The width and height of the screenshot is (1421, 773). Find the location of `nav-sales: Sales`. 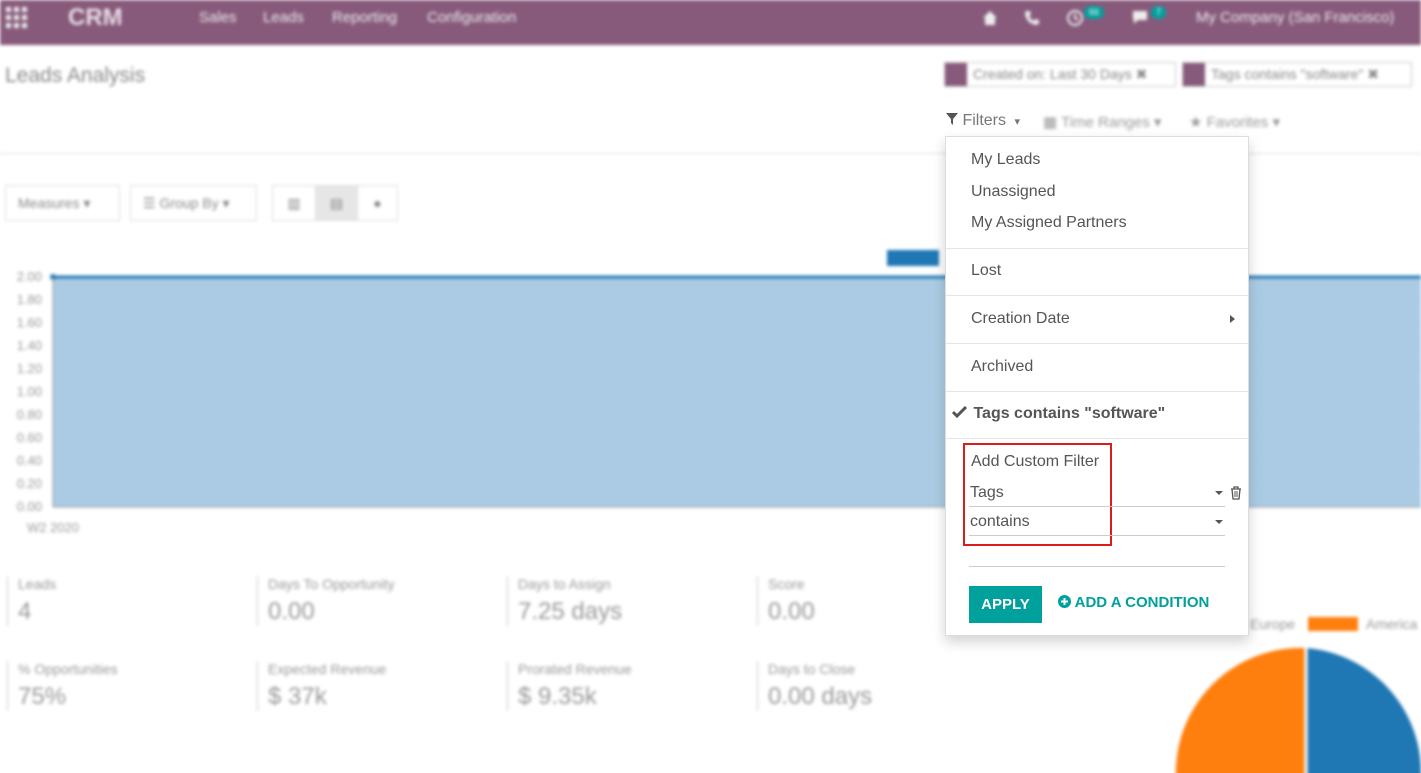

nav-sales: Sales is located at coordinates (218, 22).